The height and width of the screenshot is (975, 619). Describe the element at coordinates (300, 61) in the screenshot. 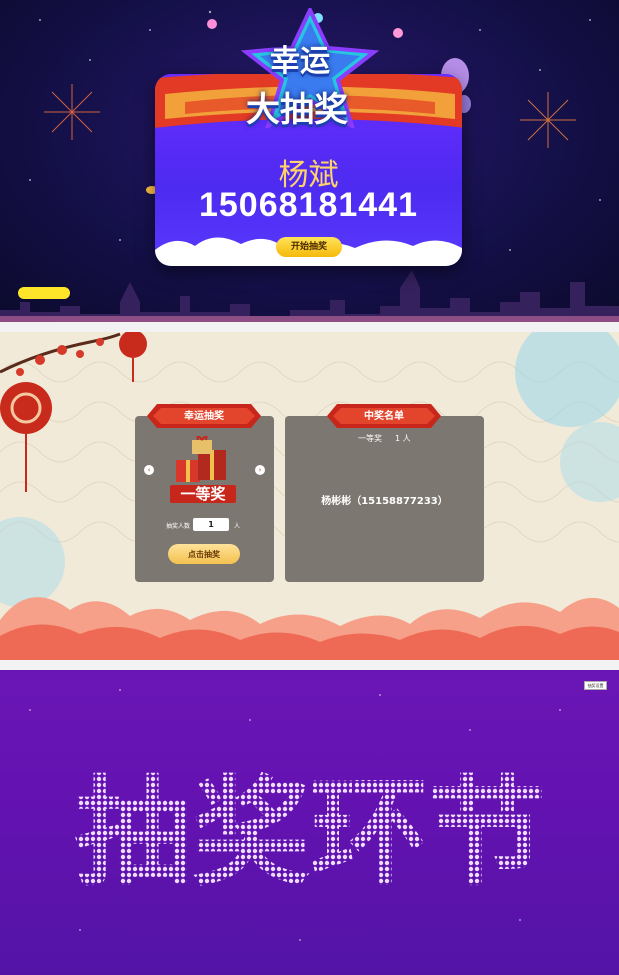

I see `title-line-1: 幸运` at that location.